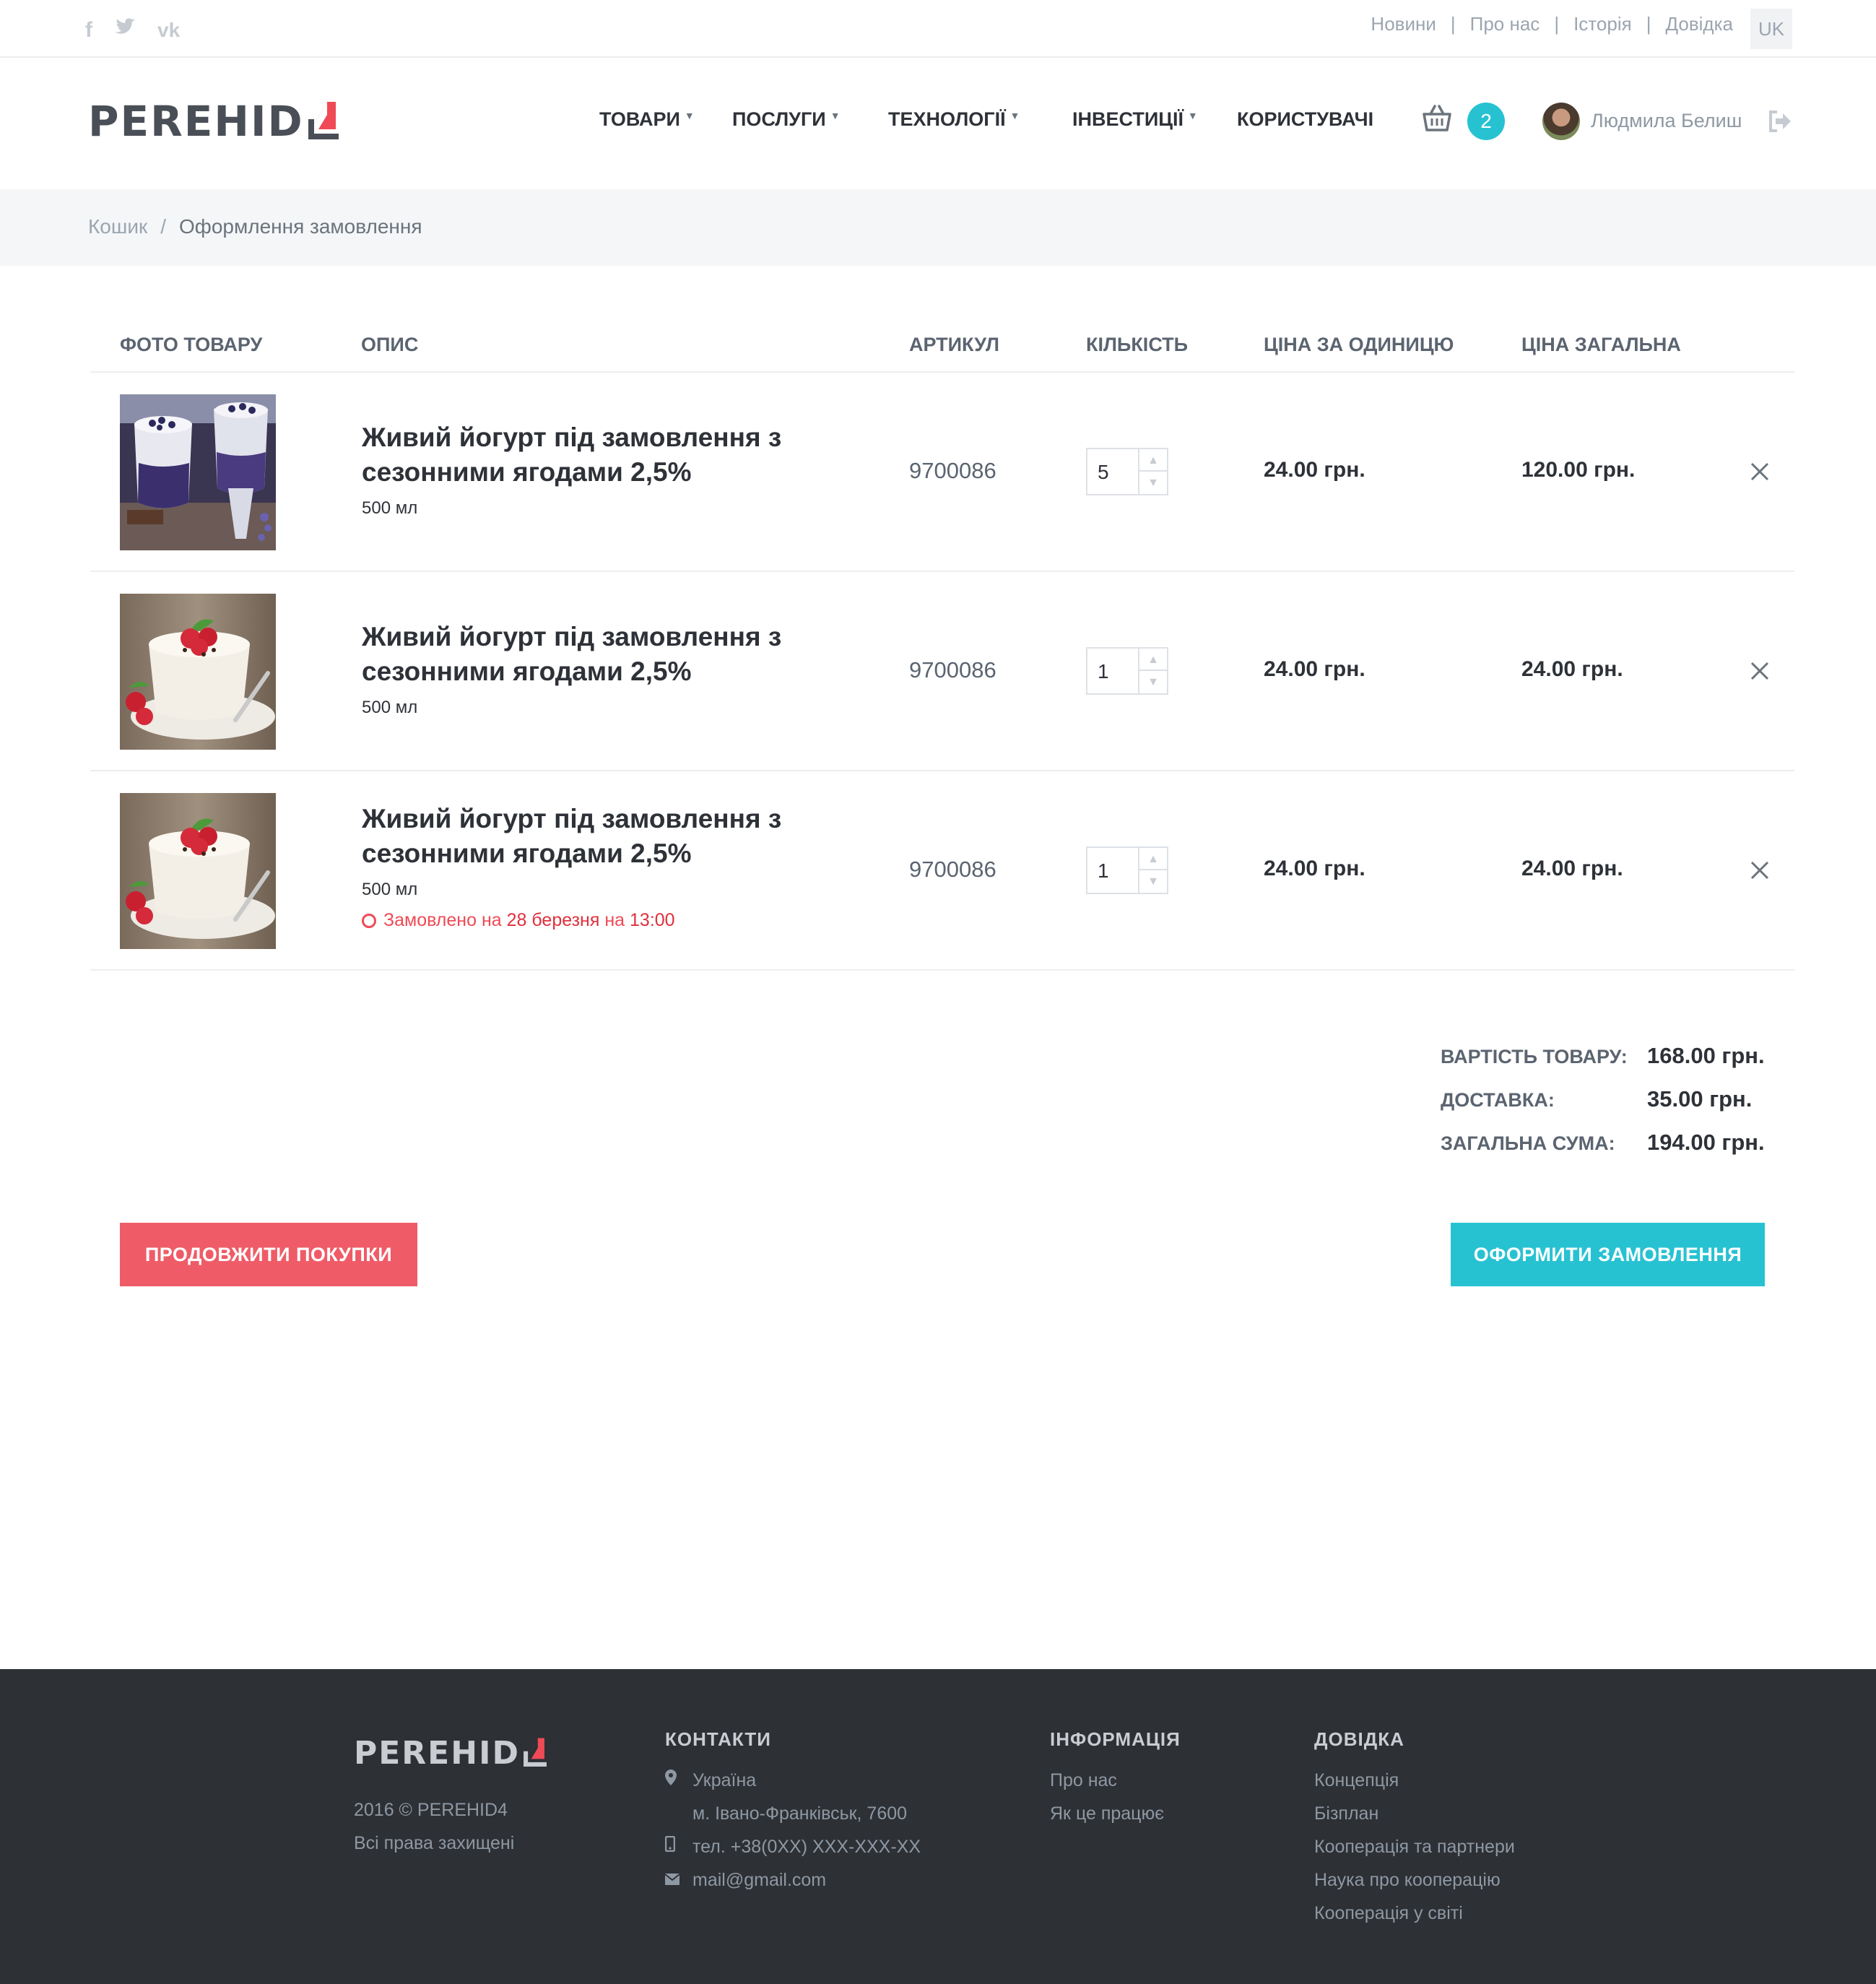 The height and width of the screenshot is (1984, 1876). I want to click on col-description-header: ОПИС, so click(390, 344).